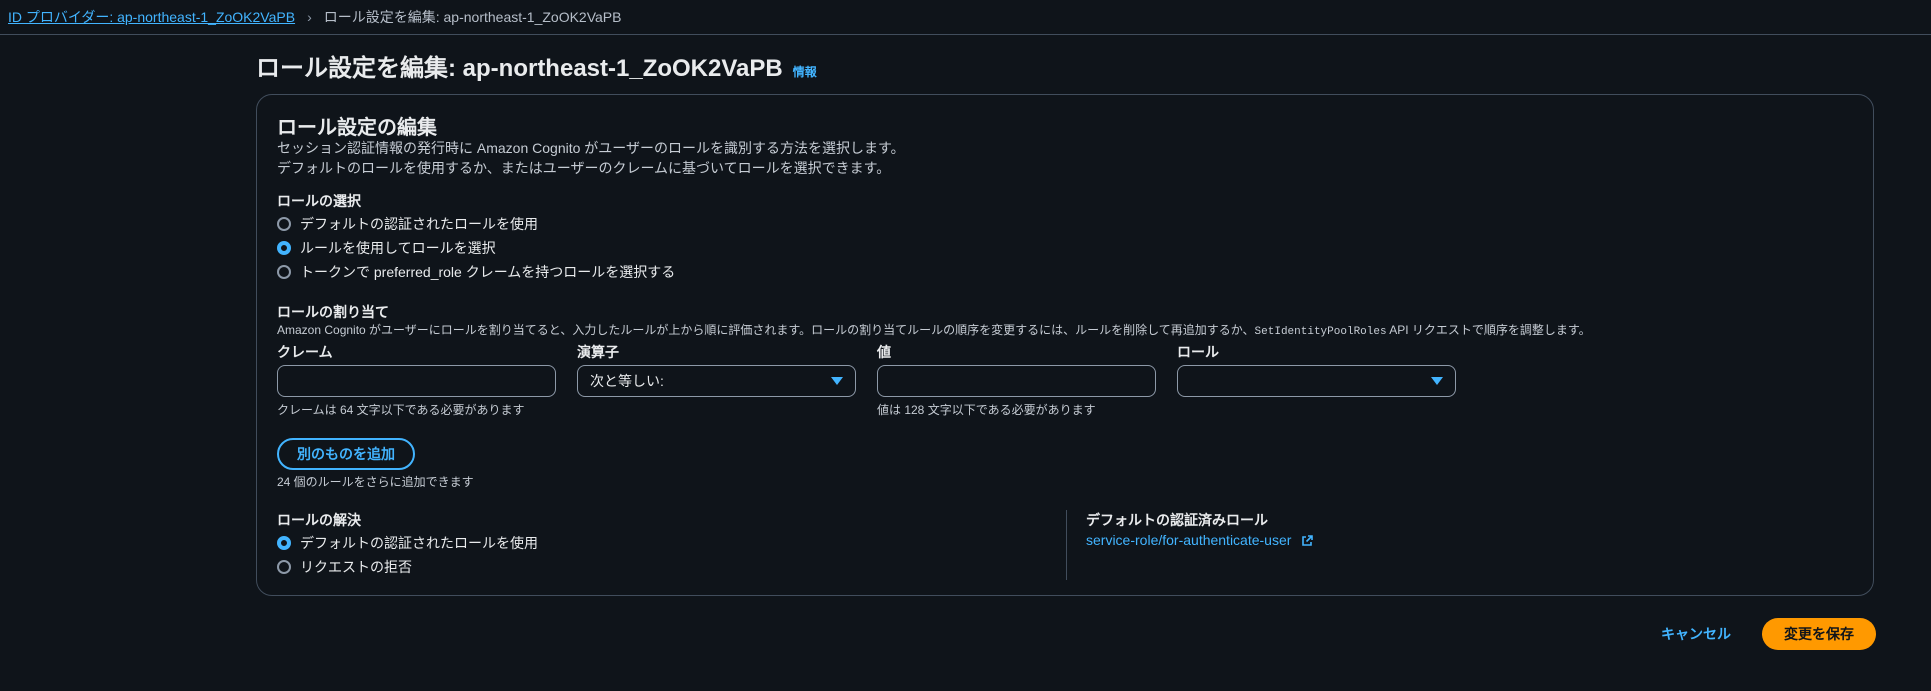  I want to click on default-role-link: service-role/for-authenticate-user, so click(1188, 540).